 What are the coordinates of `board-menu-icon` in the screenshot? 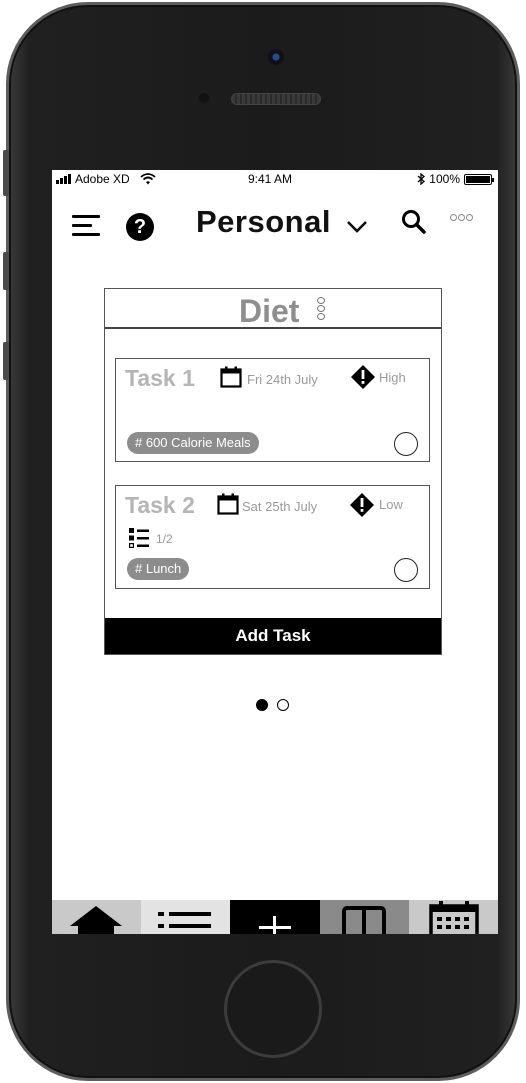 It's located at (321, 308).